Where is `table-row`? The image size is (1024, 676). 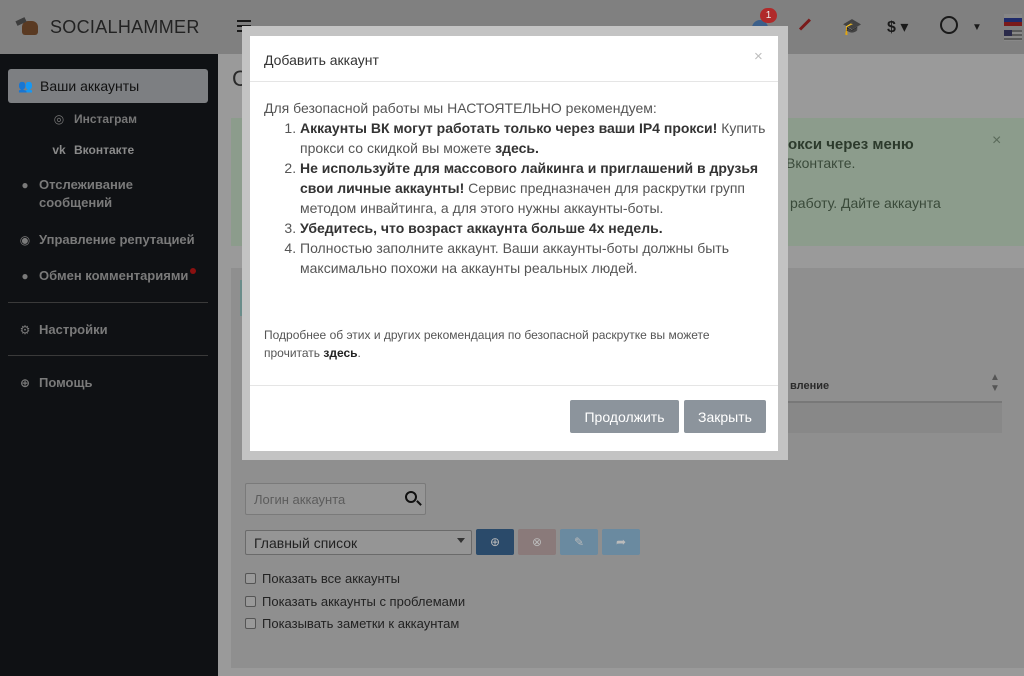 table-row is located at coordinates (895, 418).